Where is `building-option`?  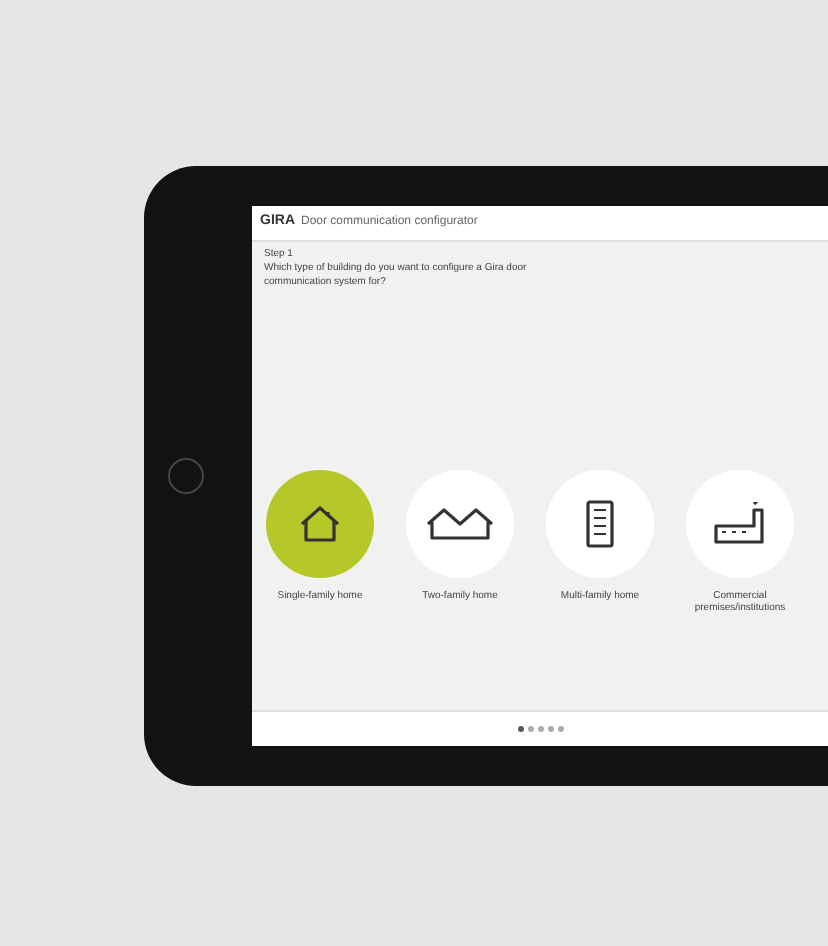
building-option is located at coordinates (320, 524).